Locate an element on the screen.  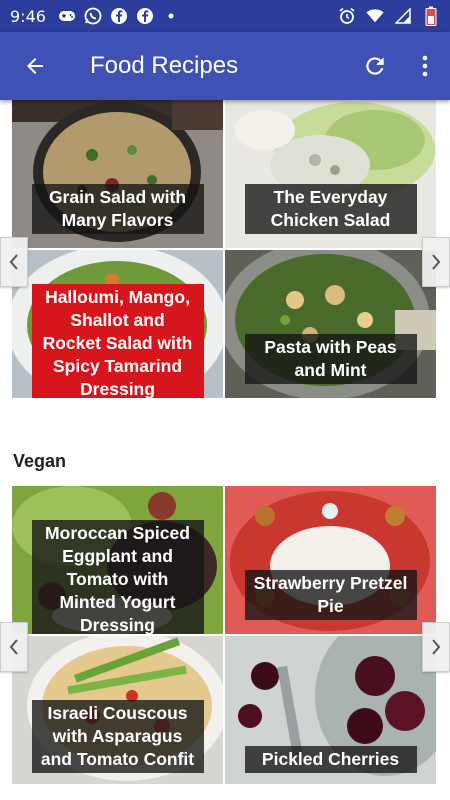
refresh-button is located at coordinates (375, 66).